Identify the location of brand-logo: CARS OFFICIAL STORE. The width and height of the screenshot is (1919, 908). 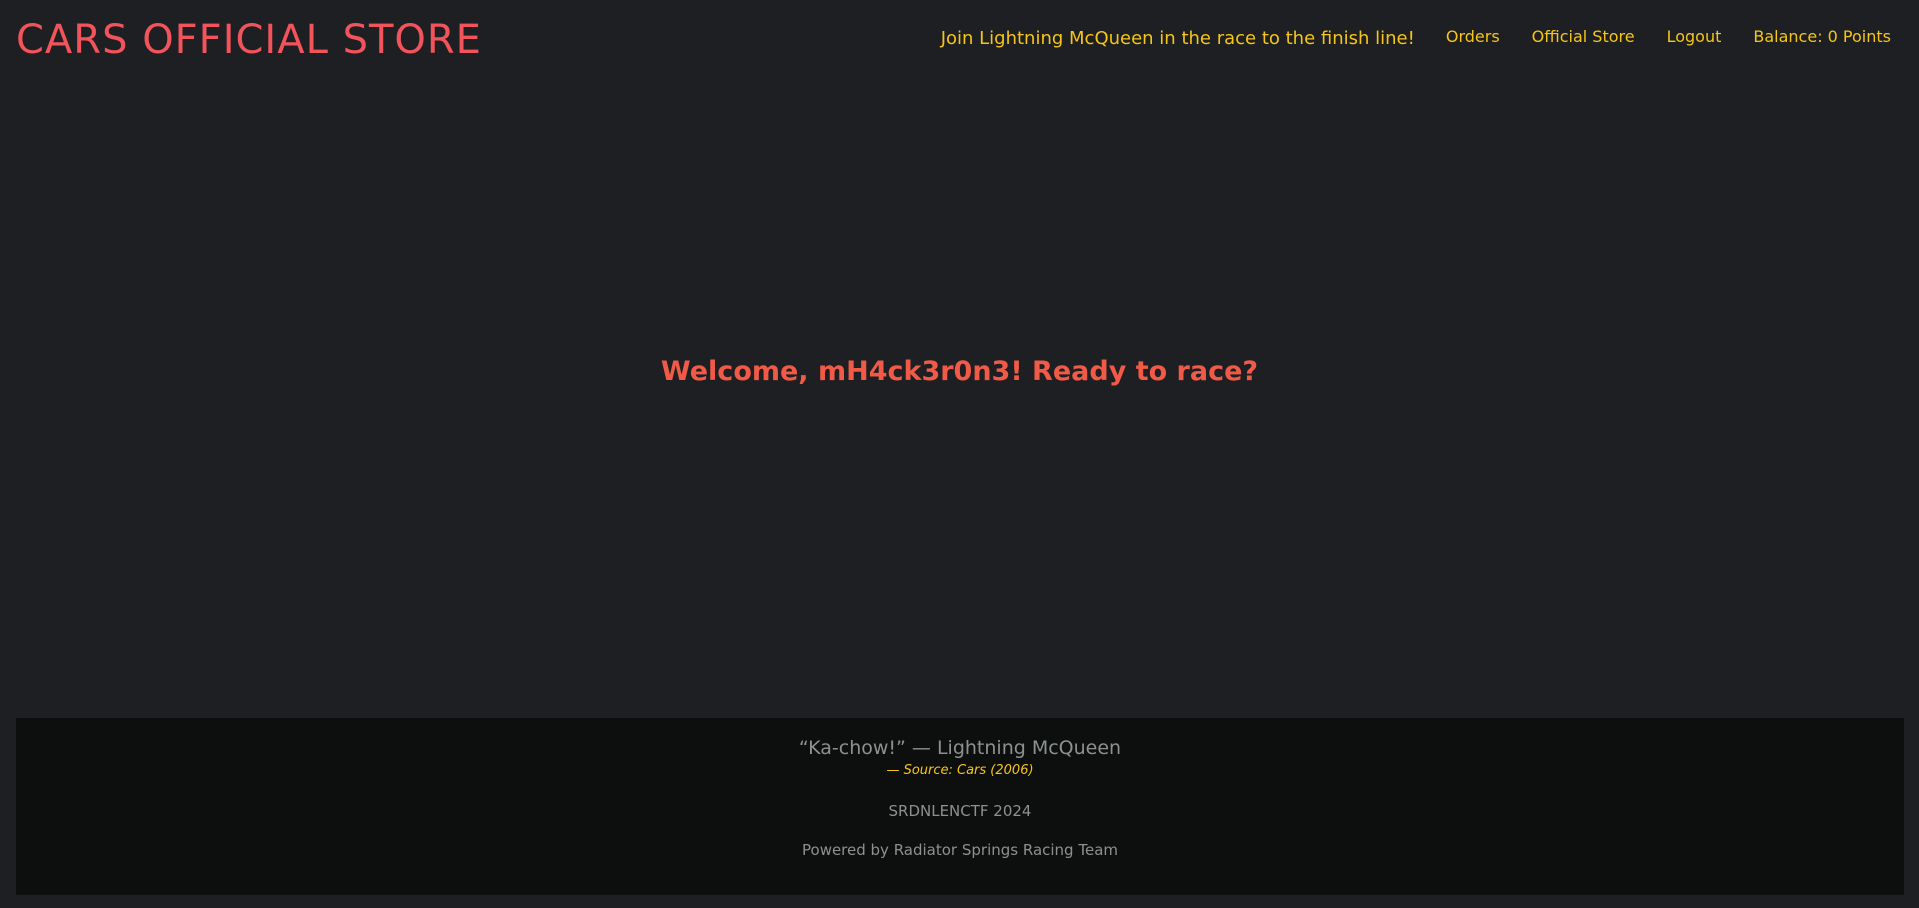
(249, 40).